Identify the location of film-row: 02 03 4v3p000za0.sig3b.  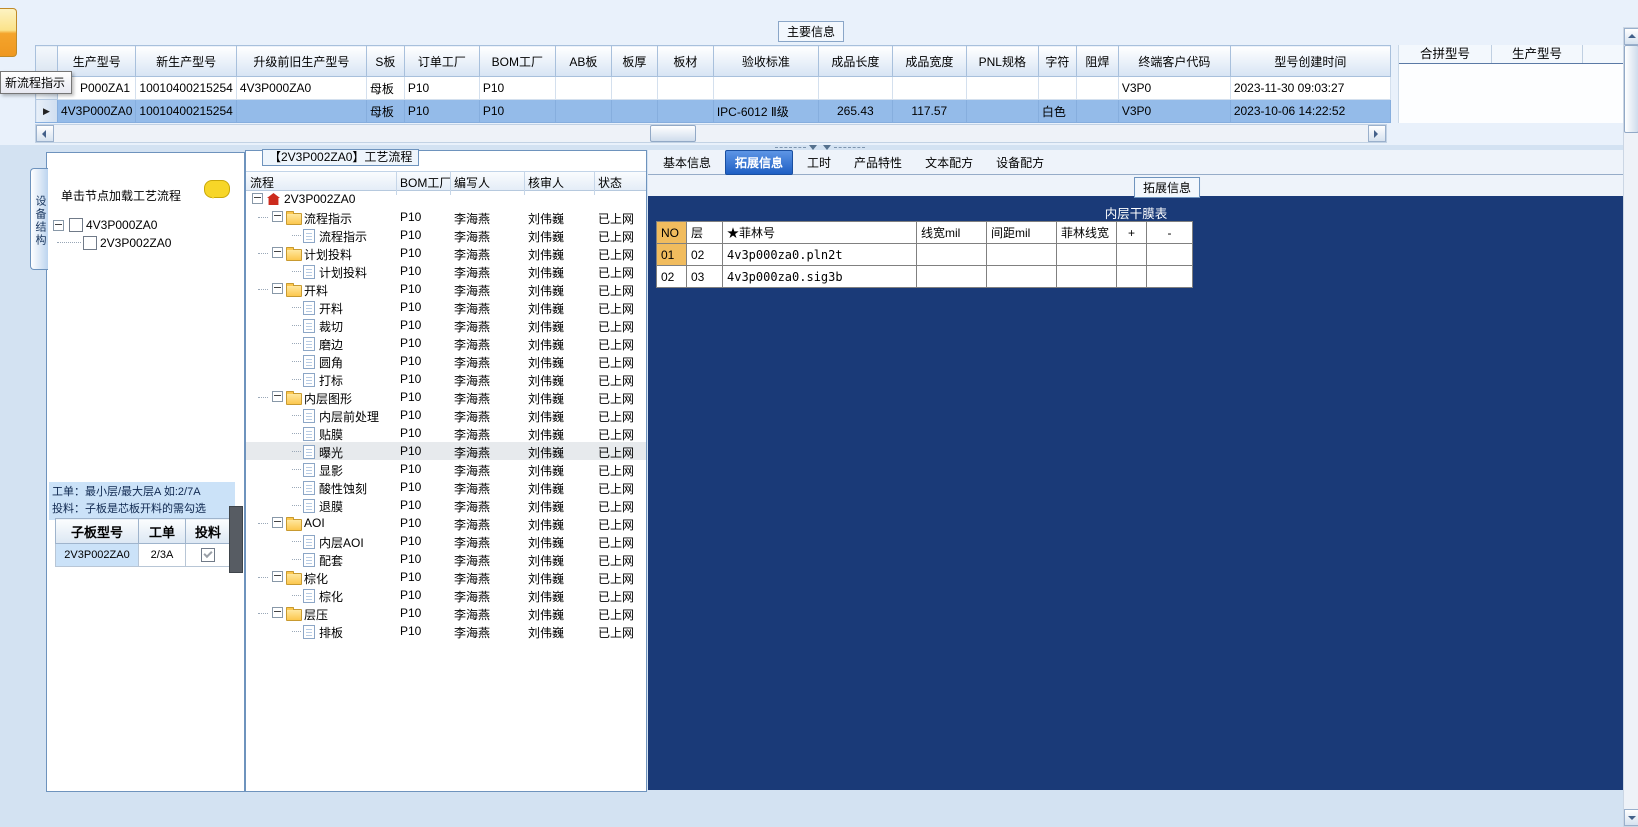
(924, 276).